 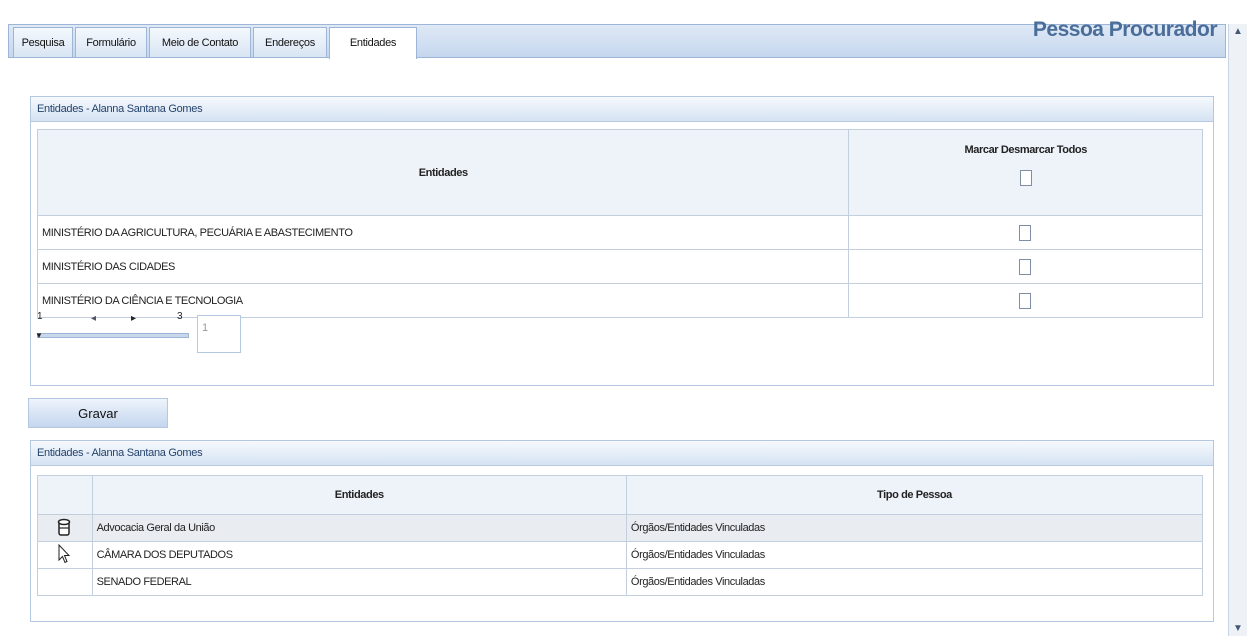 What do you see at coordinates (64, 553) in the screenshot?
I see `cursor-icon` at bounding box center [64, 553].